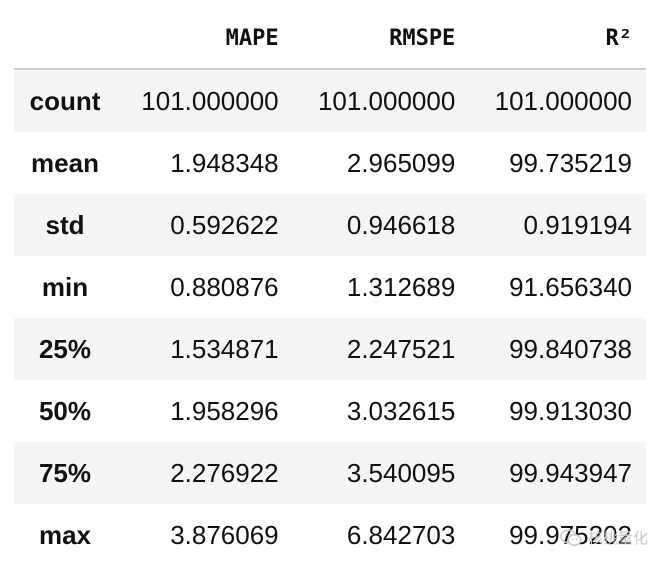  I want to click on row-label: max, so click(65, 534).